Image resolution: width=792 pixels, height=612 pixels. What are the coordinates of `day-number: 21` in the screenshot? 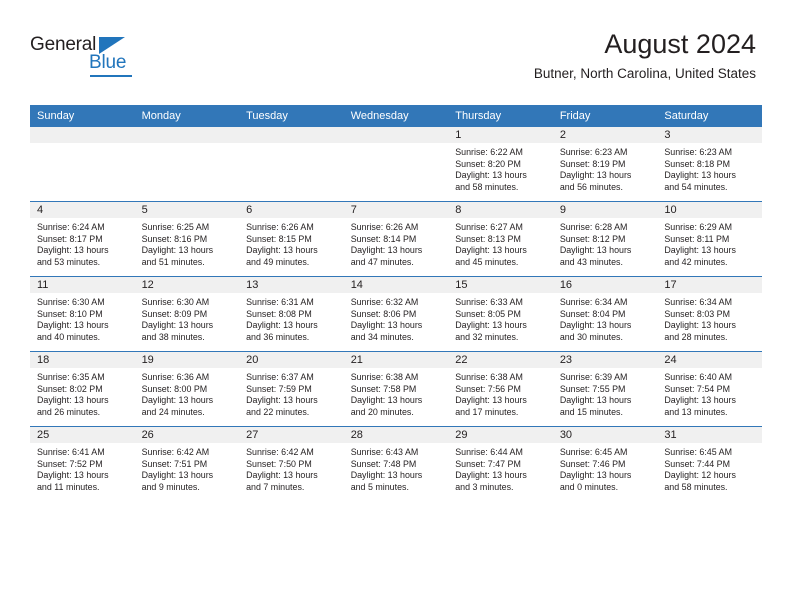 It's located at (396, 360).